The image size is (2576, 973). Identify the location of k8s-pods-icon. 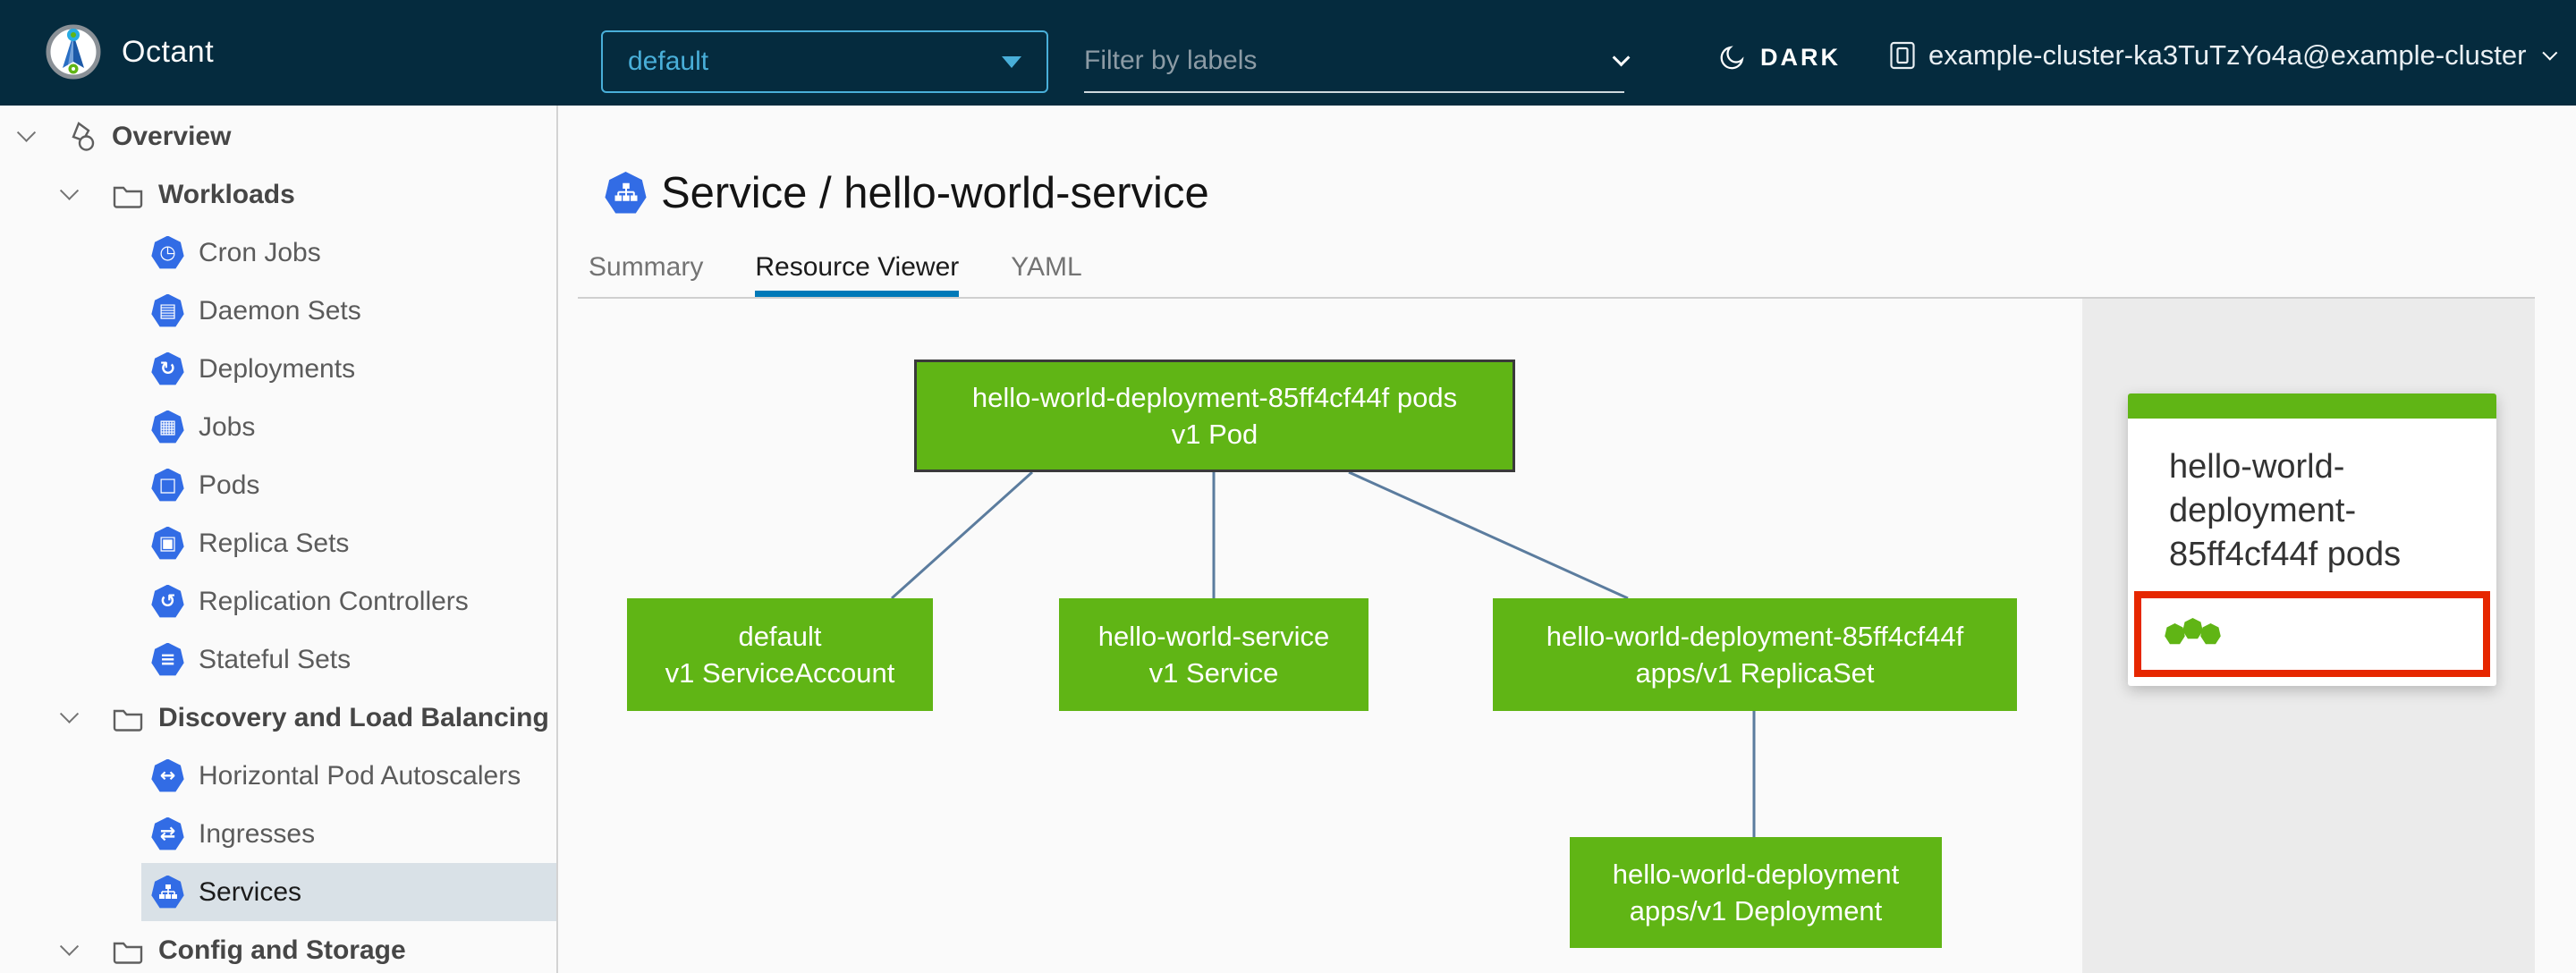
(167, 485).